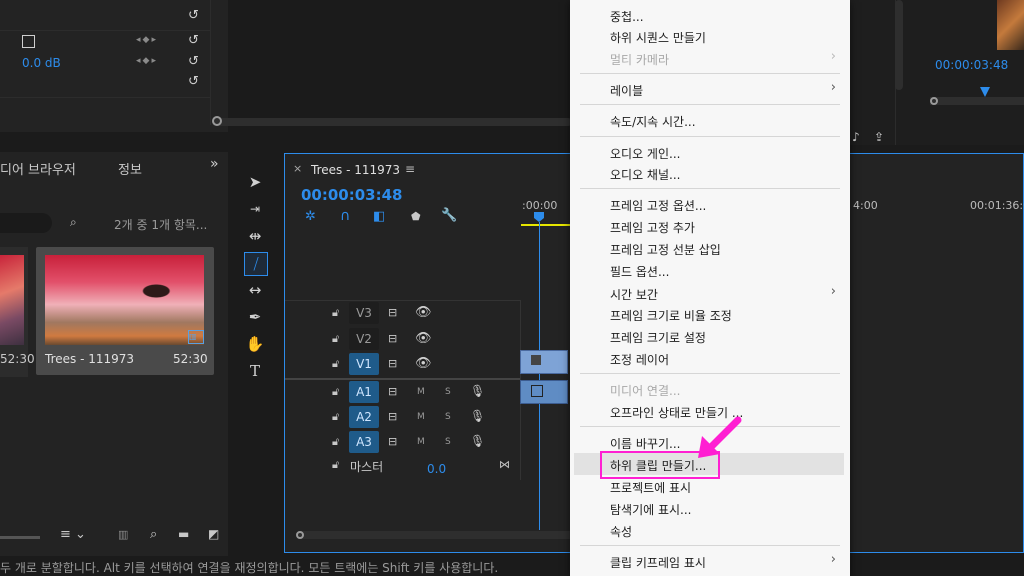  What do you see at coordinates (130, 168) in the screenshot?
I see `tab-info: 정보` at bounding box center [130, 168].